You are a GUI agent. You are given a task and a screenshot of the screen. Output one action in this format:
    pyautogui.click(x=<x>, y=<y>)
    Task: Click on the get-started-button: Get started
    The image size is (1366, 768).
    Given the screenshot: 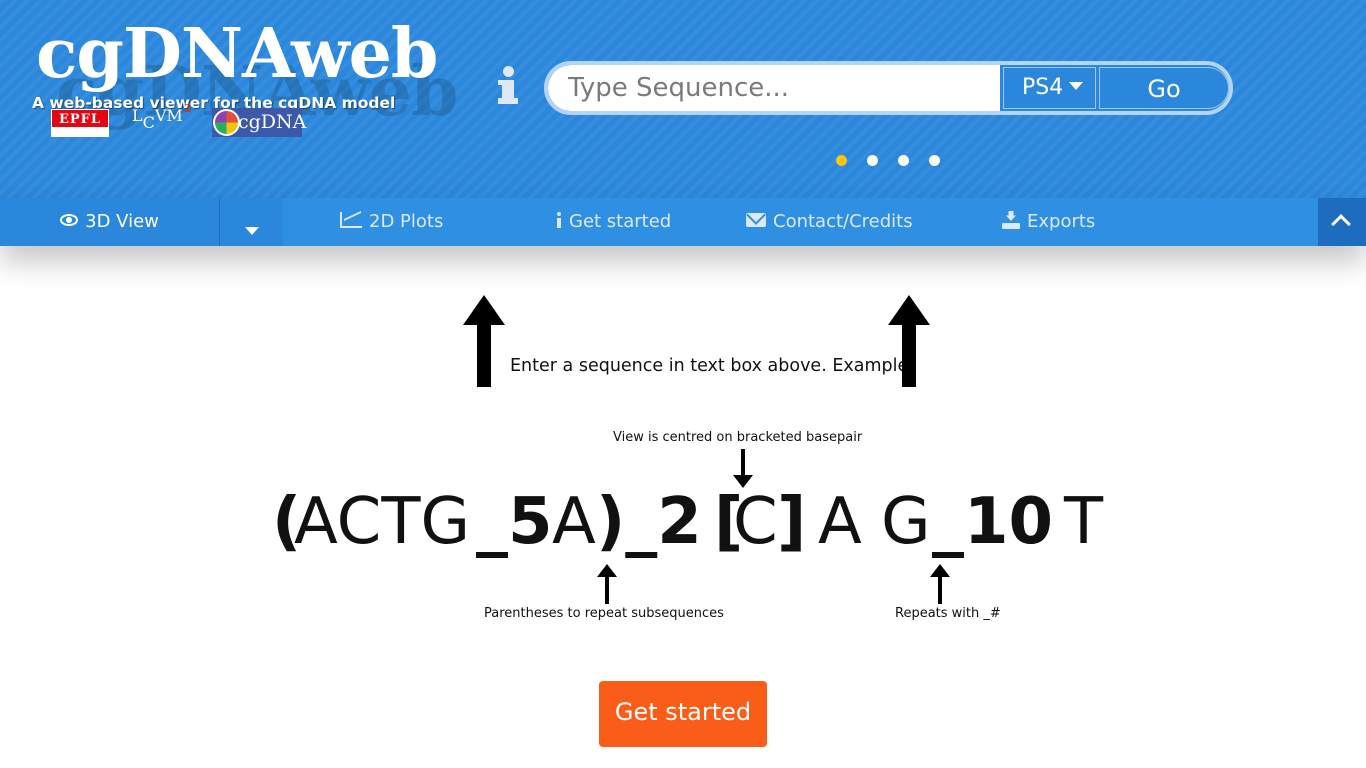 What is the action you would take?
    pyautogui.click(x=683, y=714)
    